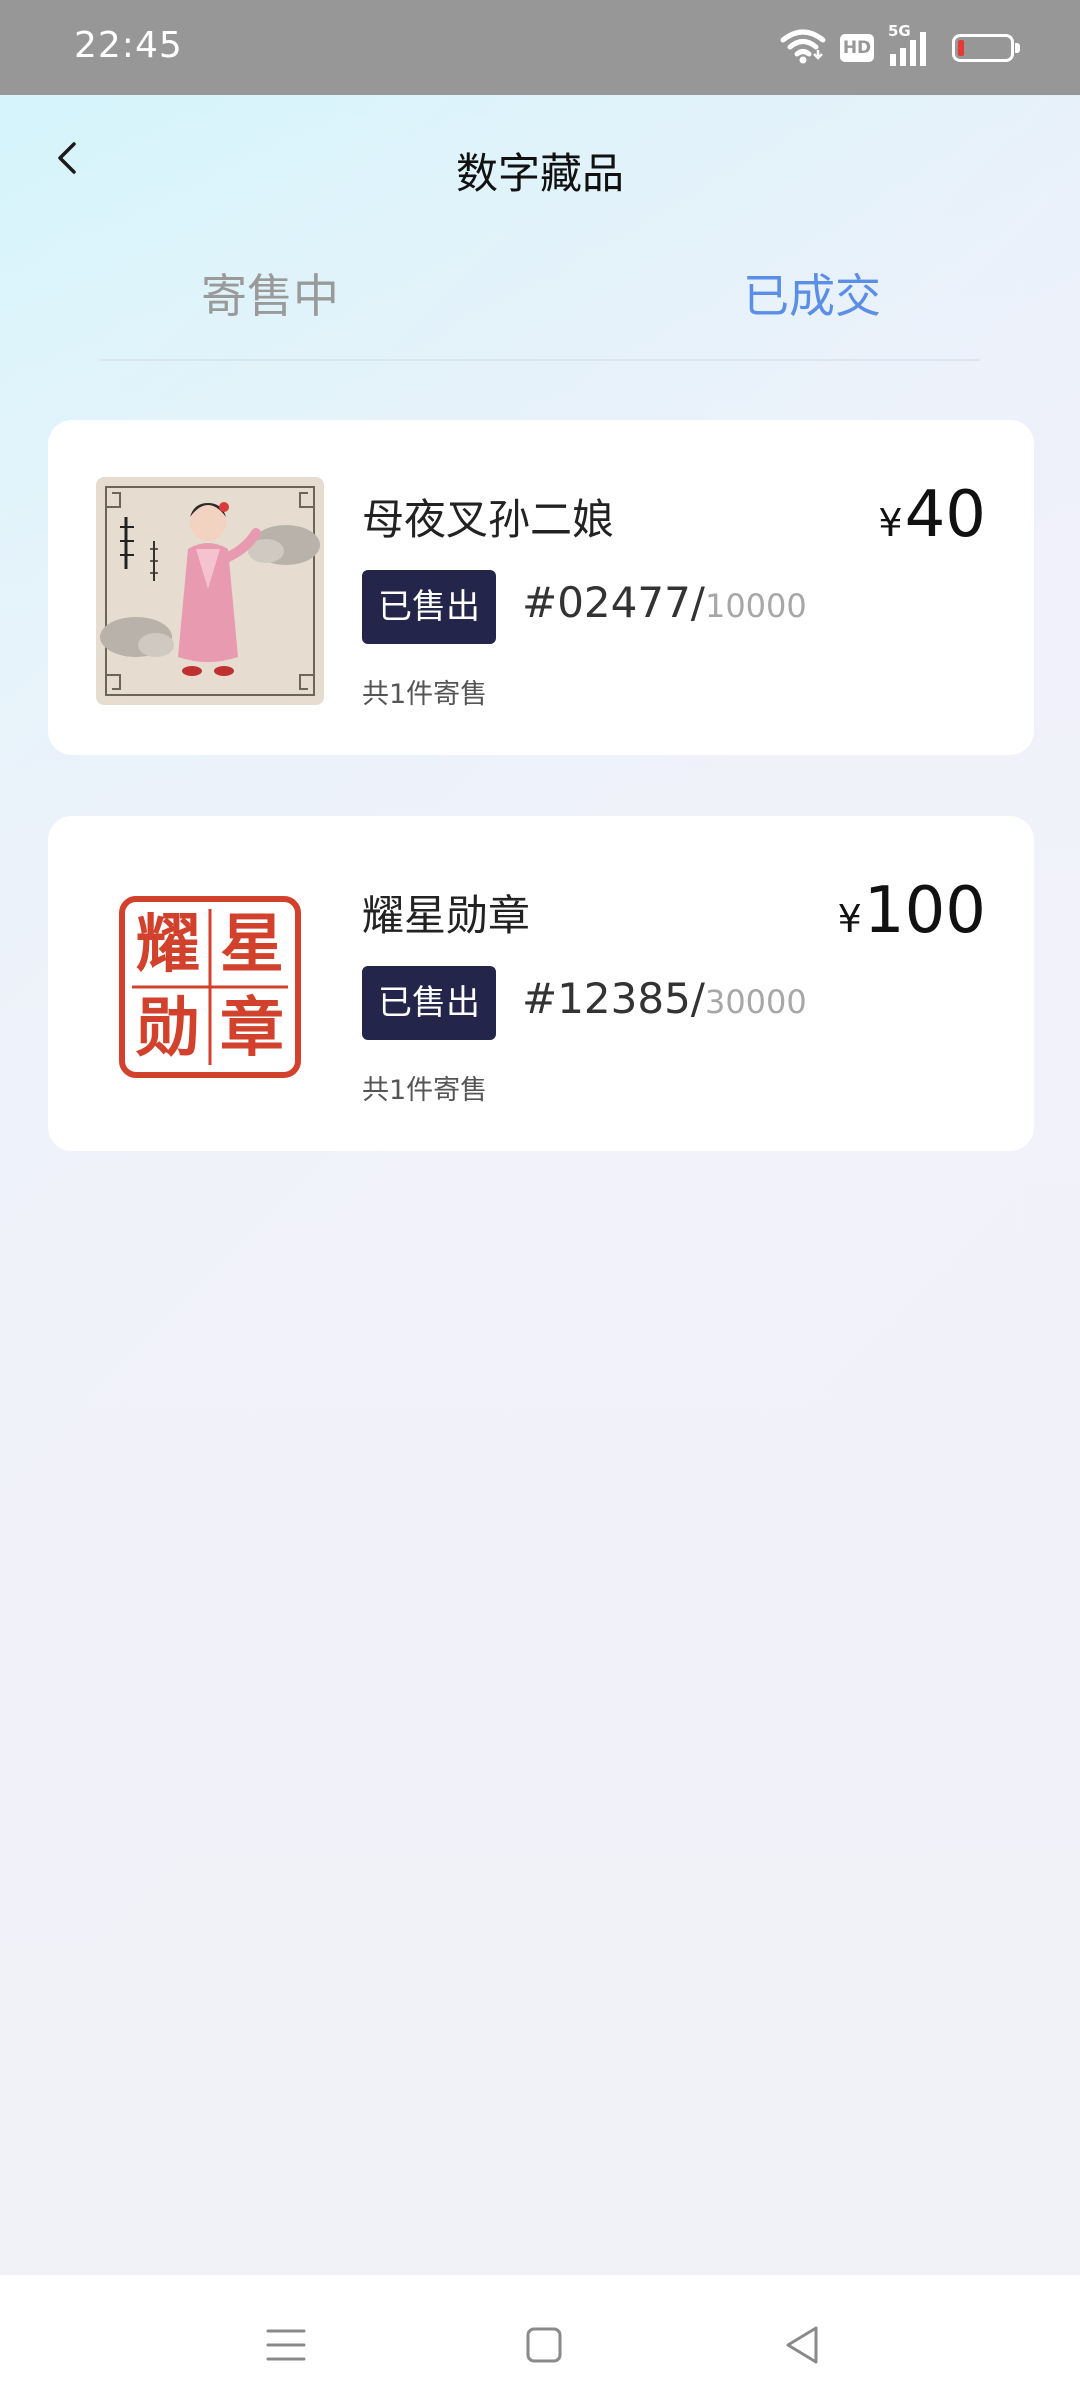 This screenshot has width=1080, height=2408. Describe the element at coordinates (168, 1028) in the screenshot. I see `seal-char-3: 勋` at that location.